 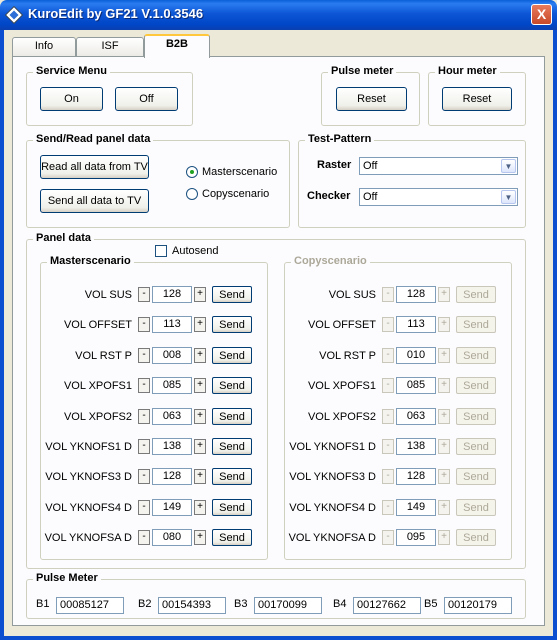 I want to click on service-off-button: Off, so click(x=146, y=99).